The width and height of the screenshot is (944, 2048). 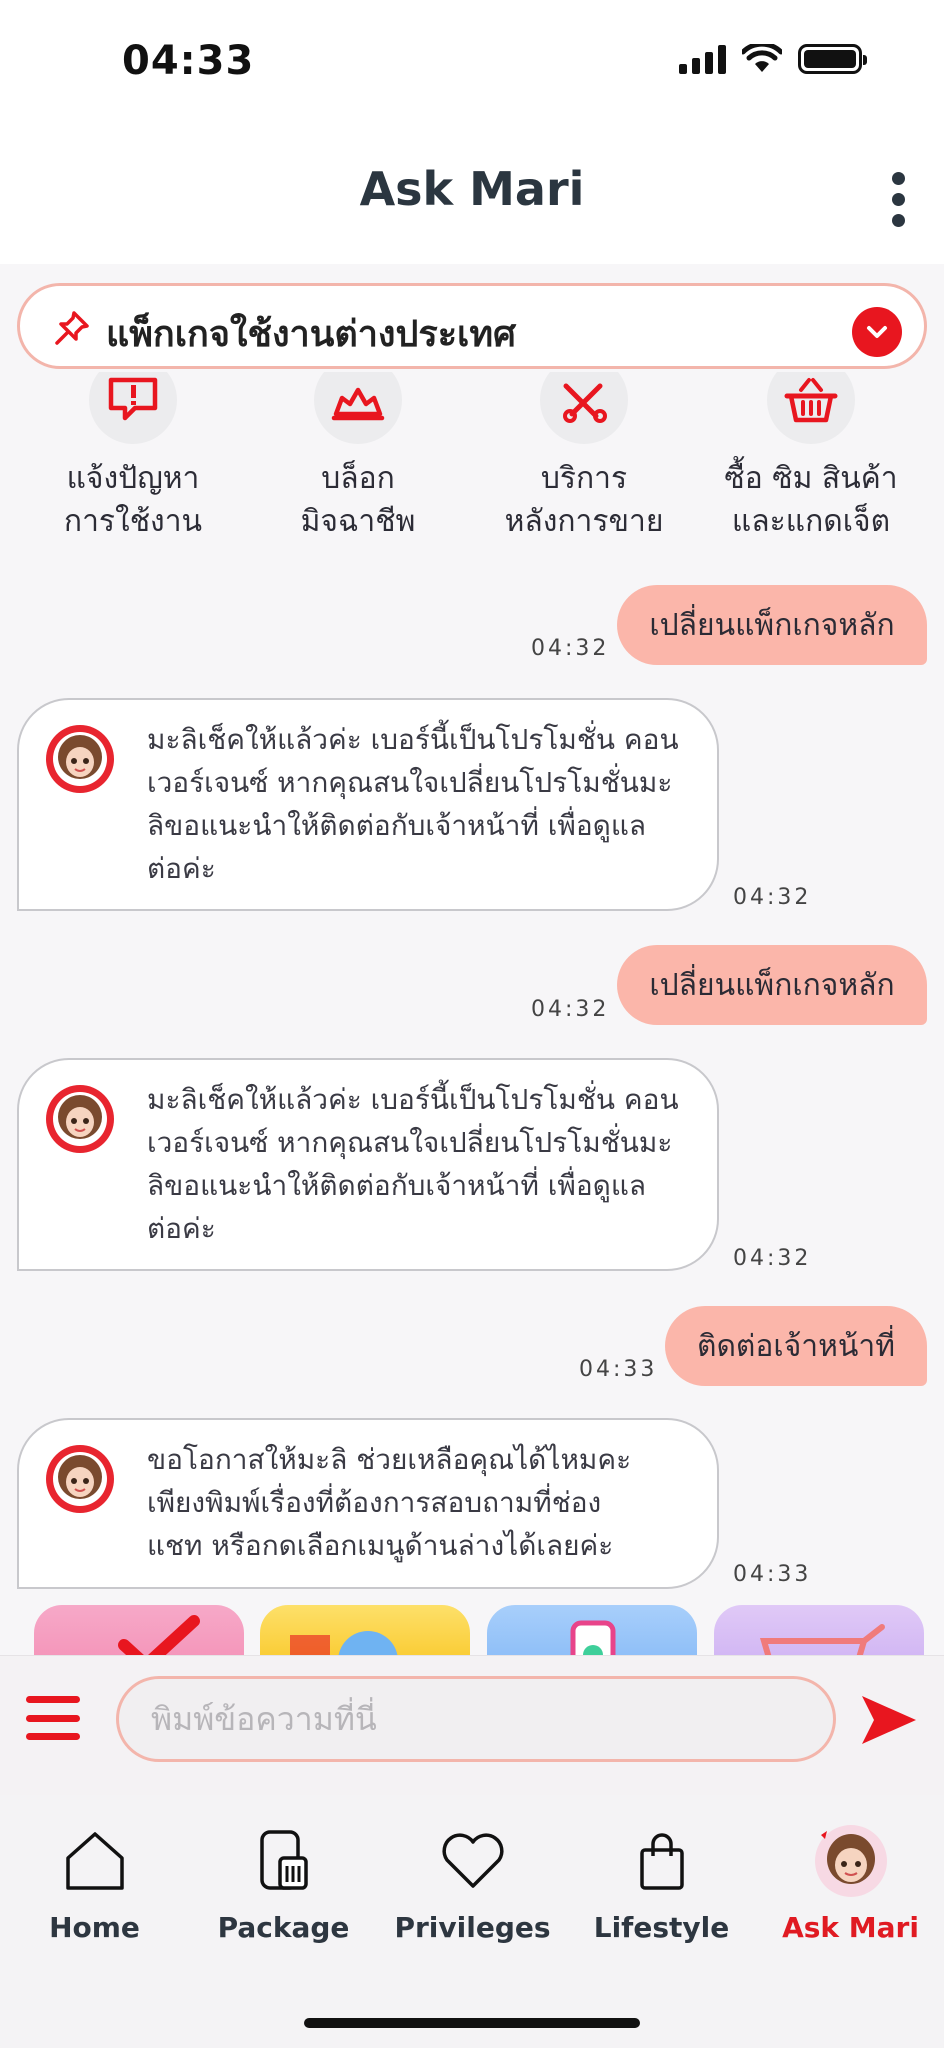 I want to click on checkmark-icon, so click(x=159, y=1635).